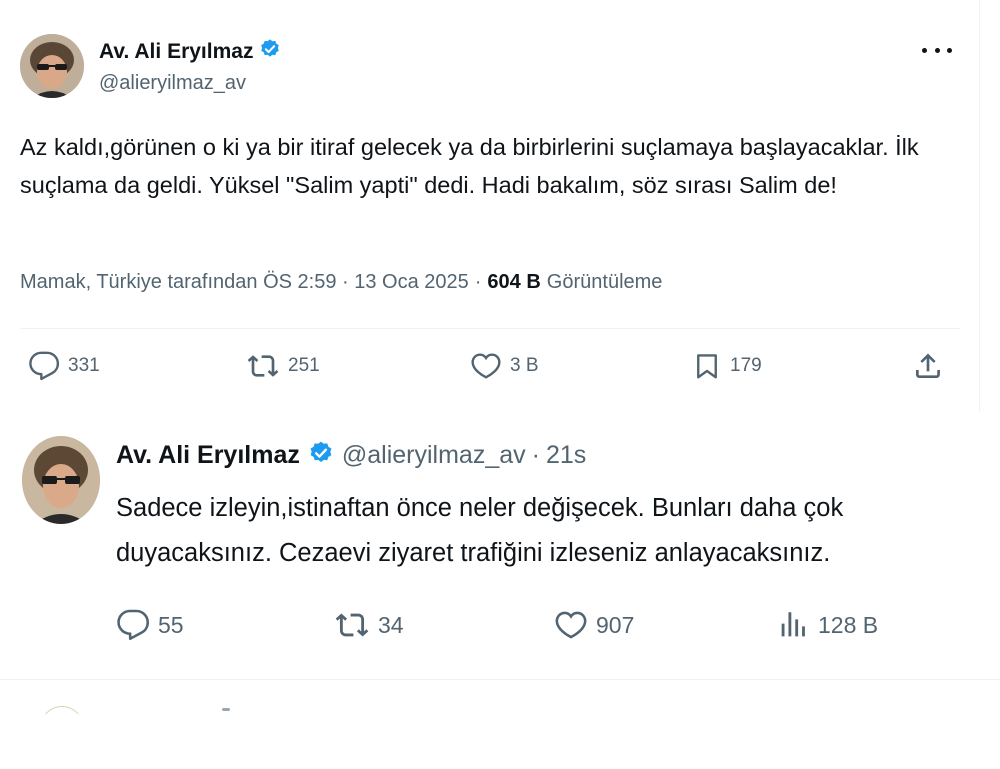 This screenshot has width=1000, height=769. I want to click on bookmark-icon, so click(707, 366).